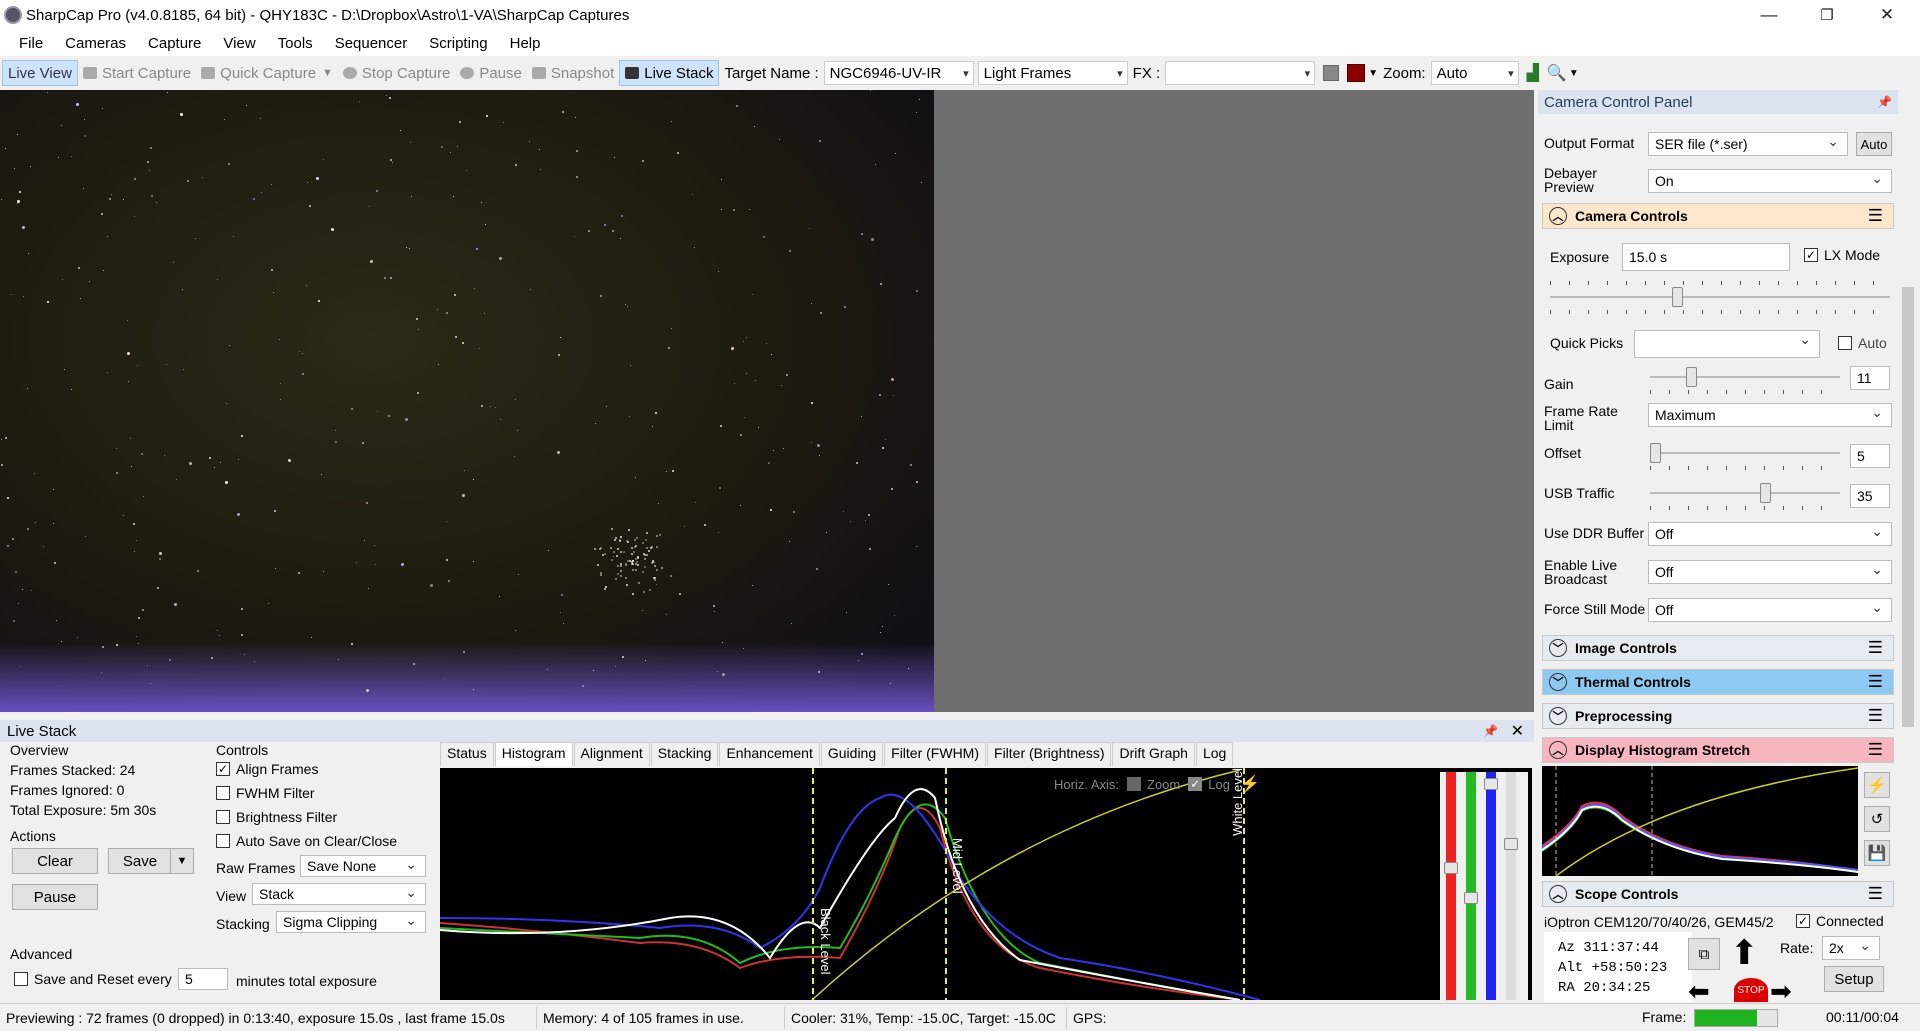 This screenshot has height=1031, width=1920. Describe the element at coordinates (1781, 991) in the screenshot. I see `arrow-right-icon: ➡` at that location.